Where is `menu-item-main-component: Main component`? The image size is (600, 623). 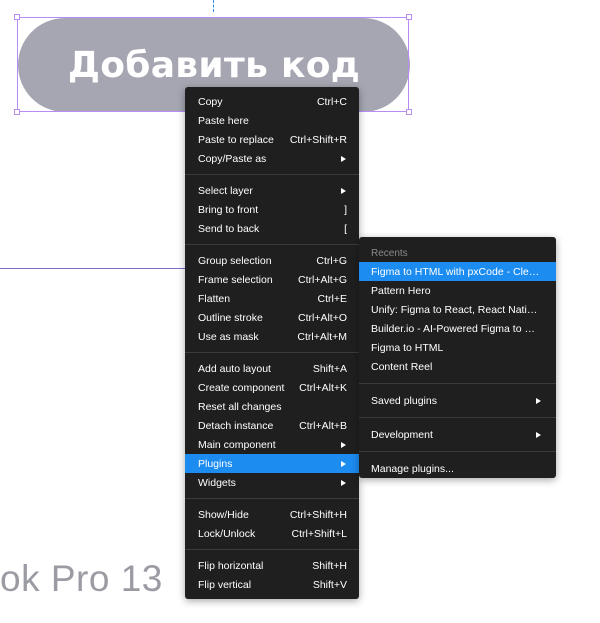 menu-item-main-component: Main component is located at coordinates (272, 444).